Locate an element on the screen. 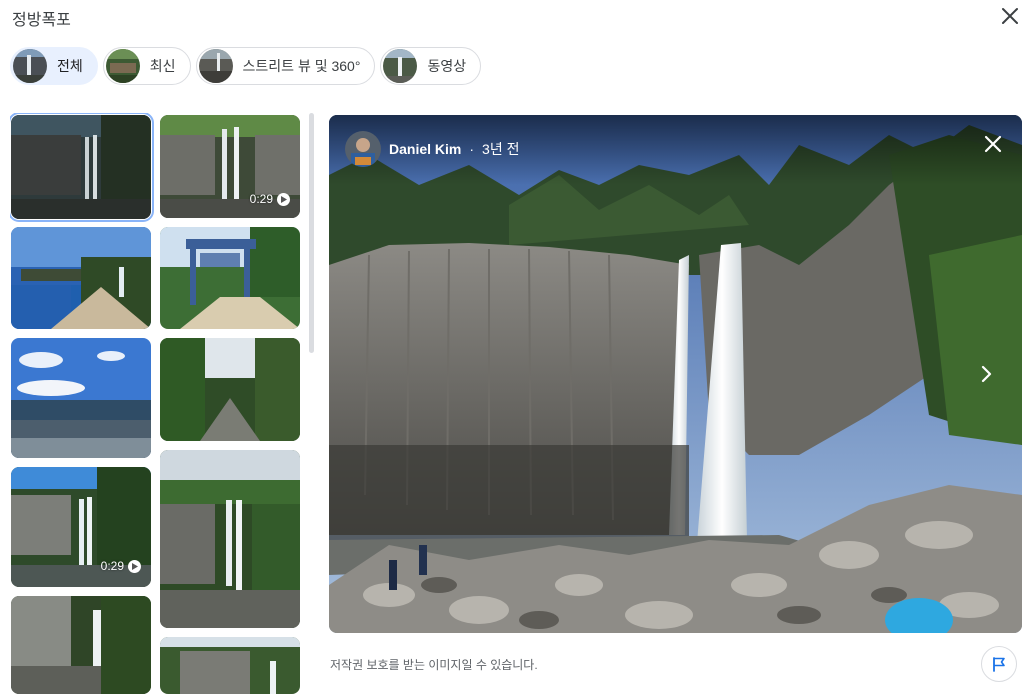 Image resolution: width=1024 pixels, height=694 pixels. photo-time-ago: 3년 전 is located at coordinates (501, 149).